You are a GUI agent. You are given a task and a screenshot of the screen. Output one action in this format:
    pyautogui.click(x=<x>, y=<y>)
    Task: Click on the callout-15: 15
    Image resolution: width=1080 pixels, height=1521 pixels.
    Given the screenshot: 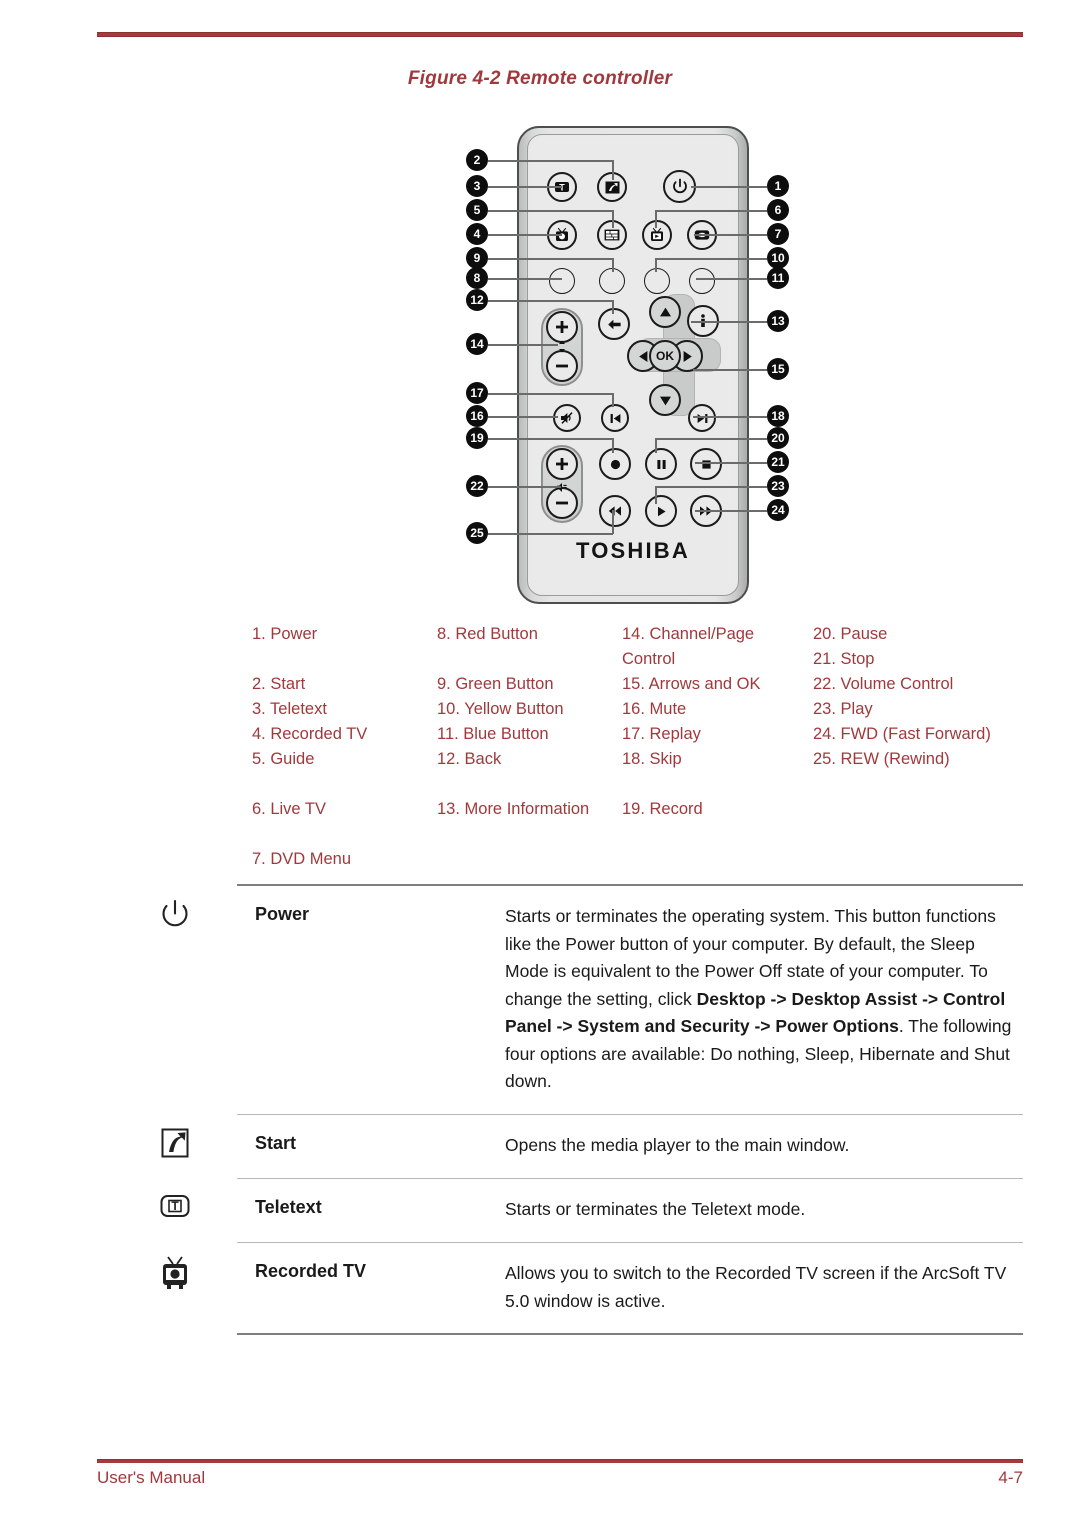 What is the action you would take?
    pyautogui.click(x=778, y=369)
    